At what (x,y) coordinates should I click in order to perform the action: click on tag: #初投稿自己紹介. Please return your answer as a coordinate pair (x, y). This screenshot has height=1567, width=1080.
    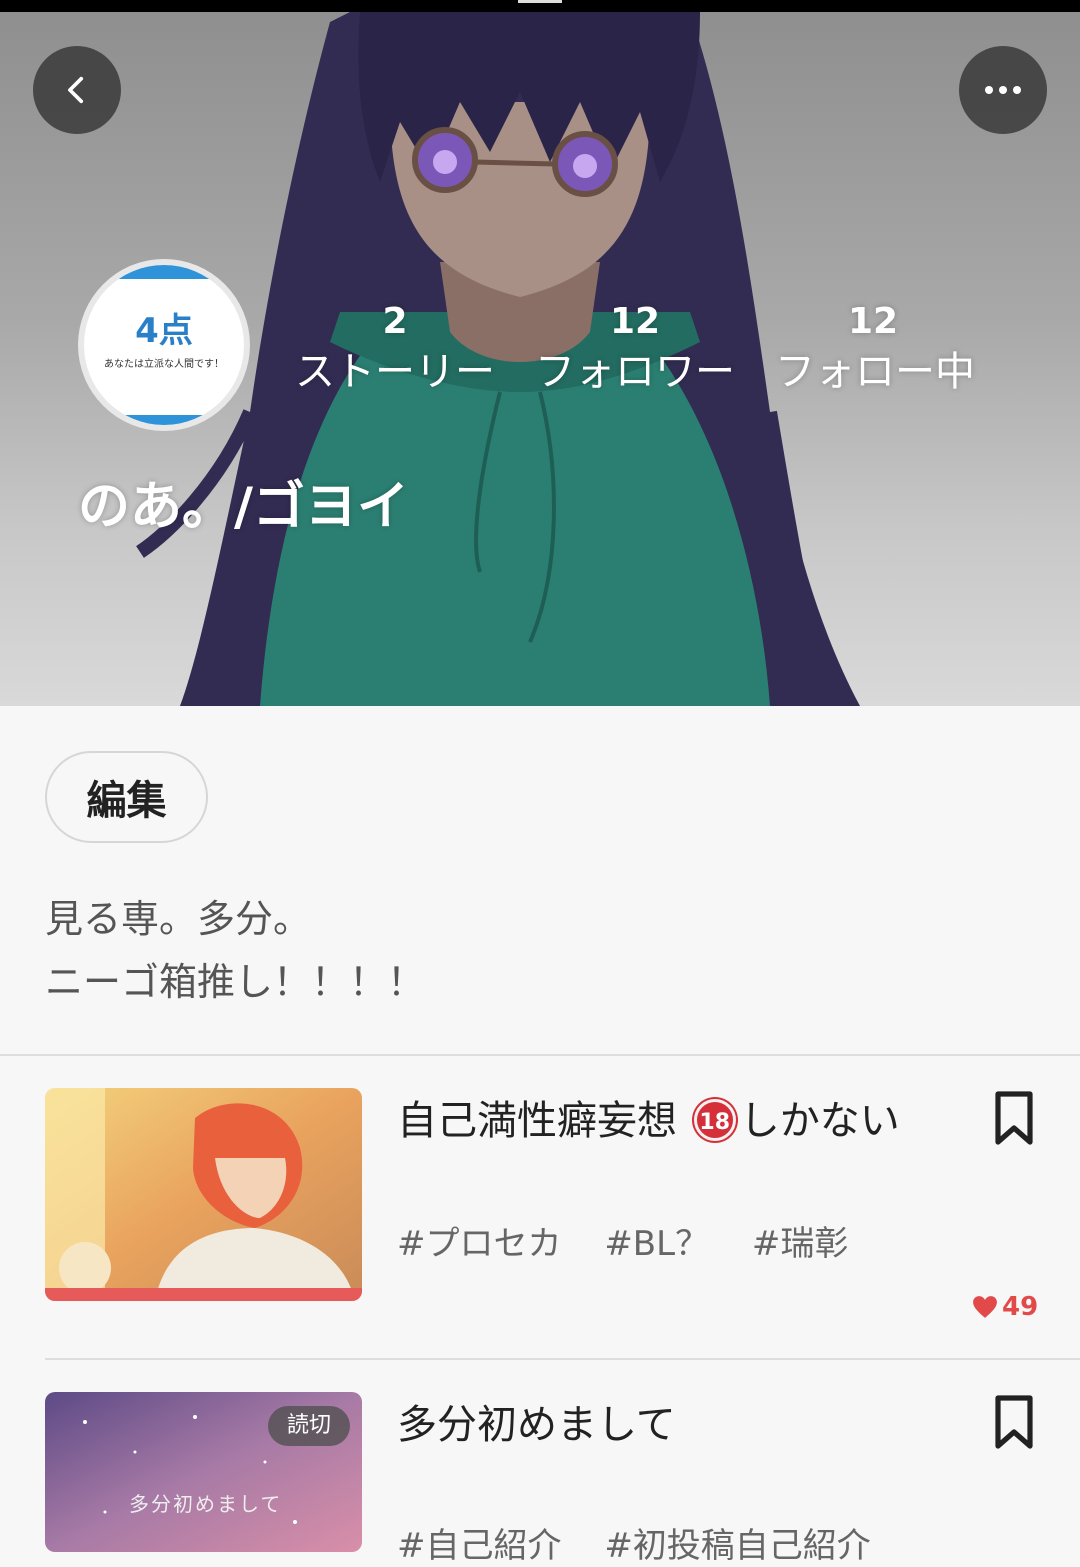
    Looking at the image, I should click on (737, 1546).